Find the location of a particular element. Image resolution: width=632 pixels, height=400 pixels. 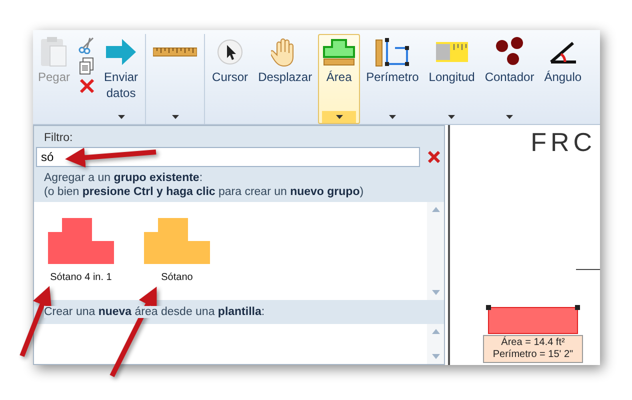

tool-button: Área is located at coordinates (339, 79).